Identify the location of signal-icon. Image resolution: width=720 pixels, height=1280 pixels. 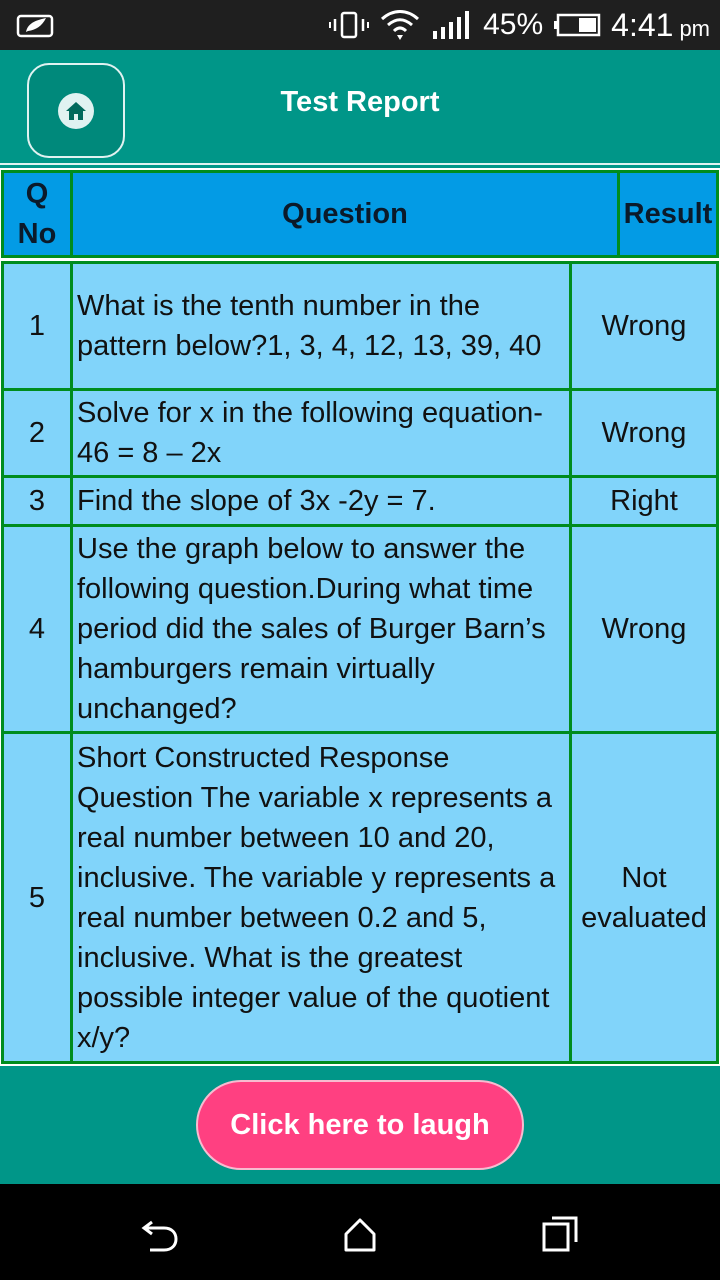
(451, 25).